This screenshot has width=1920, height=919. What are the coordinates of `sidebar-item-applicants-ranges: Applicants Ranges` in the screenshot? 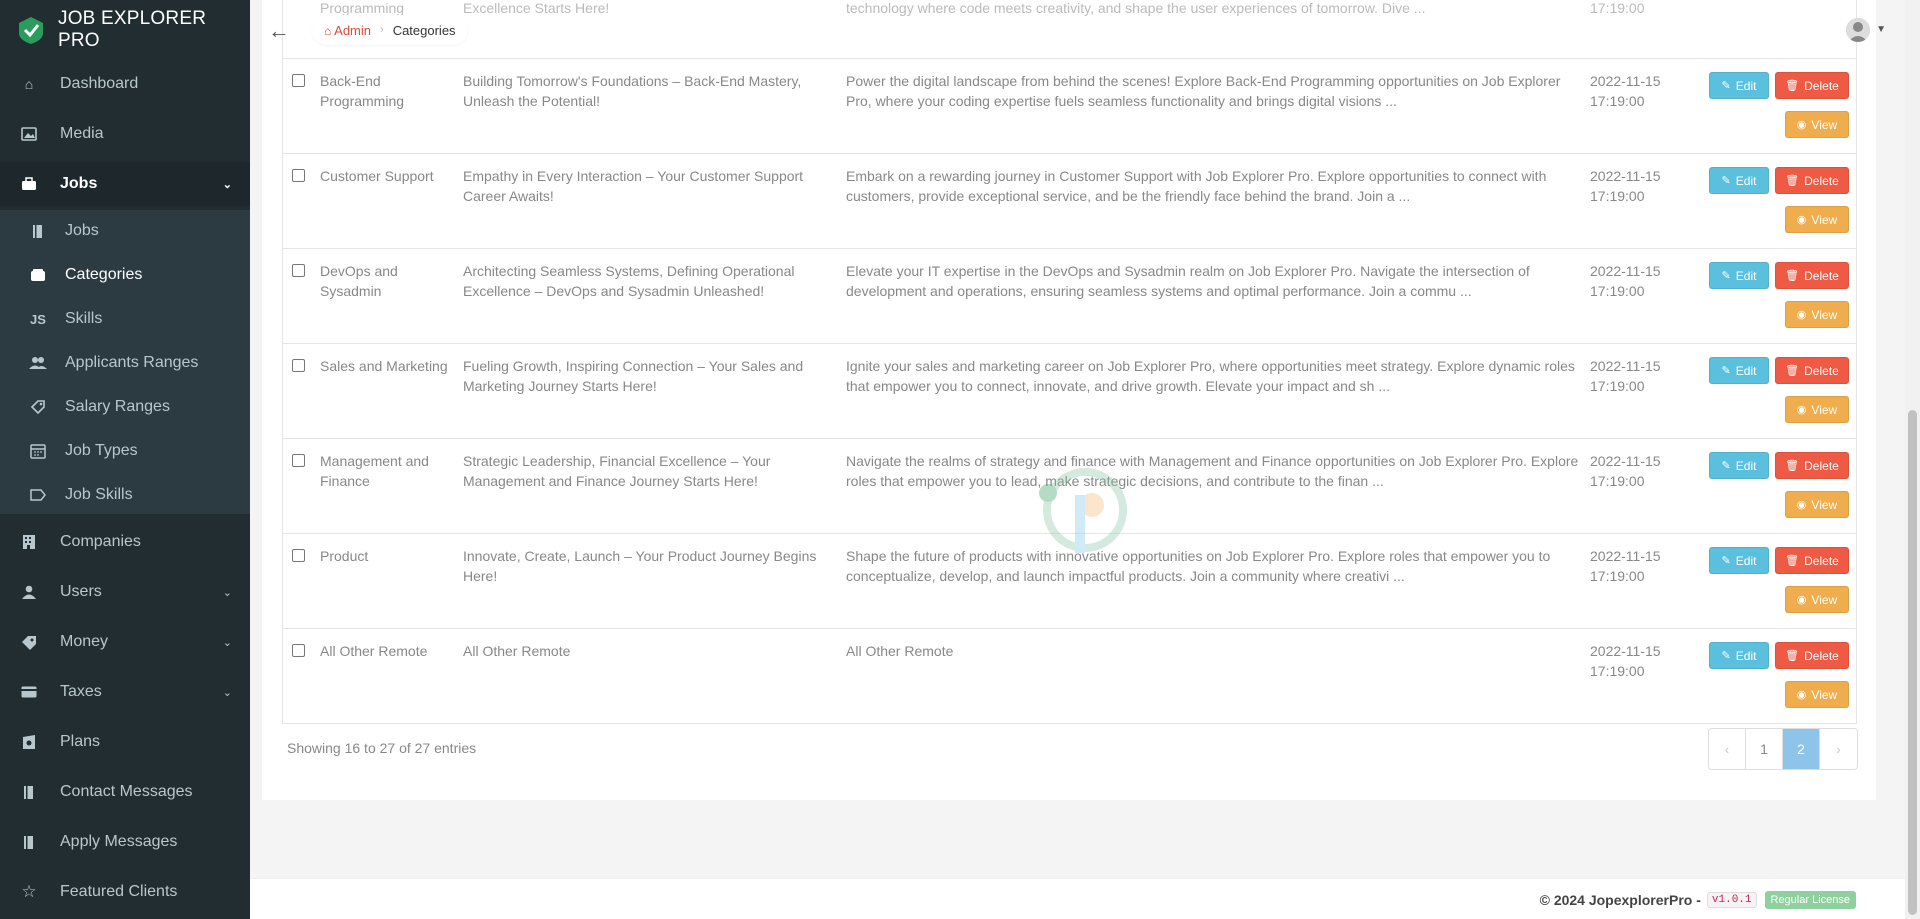 It's located at (125, 363).